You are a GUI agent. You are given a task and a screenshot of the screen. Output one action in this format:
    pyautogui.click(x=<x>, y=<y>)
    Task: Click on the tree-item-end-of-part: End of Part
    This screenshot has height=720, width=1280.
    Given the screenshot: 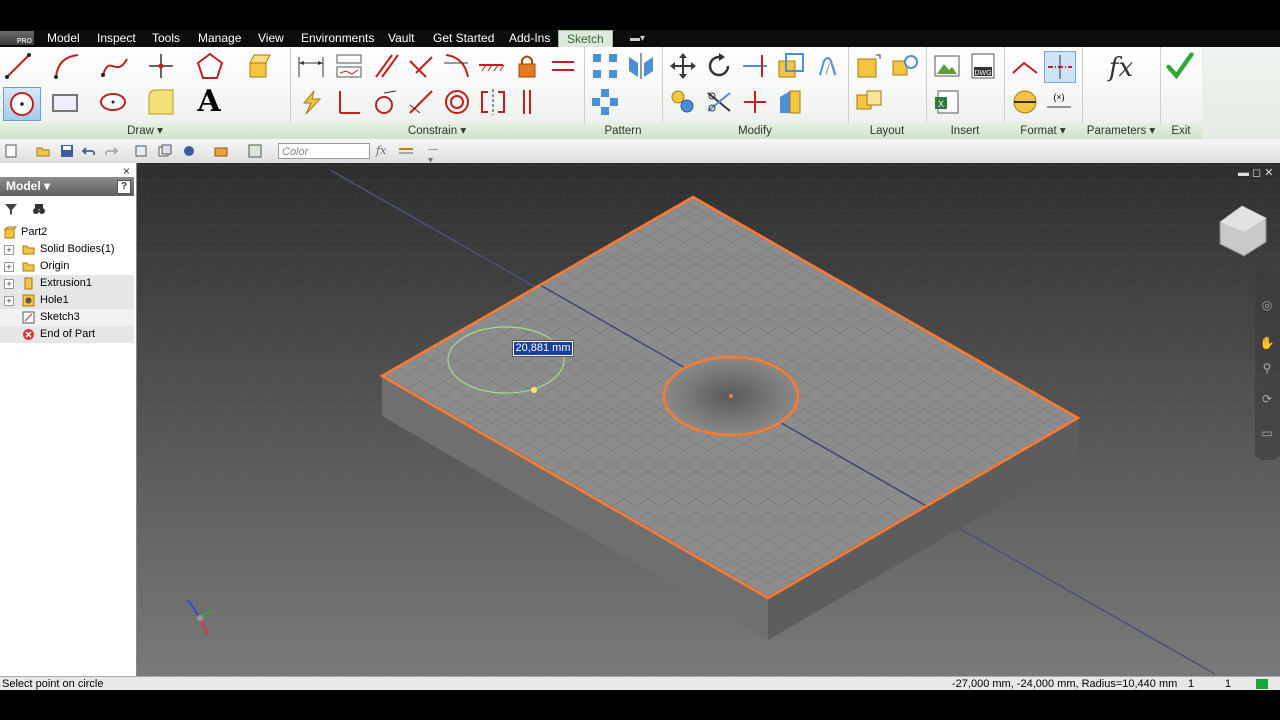 What is the action you would take?
    pyautogui.click(x=67, y=334)
    